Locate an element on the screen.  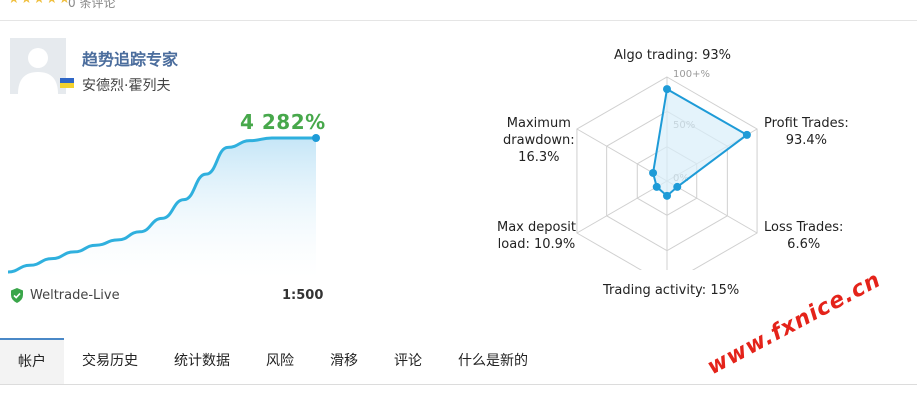
radar-label-max-deposit-load: Max deposit load: 10.9% is located at coordinates (536, 236).